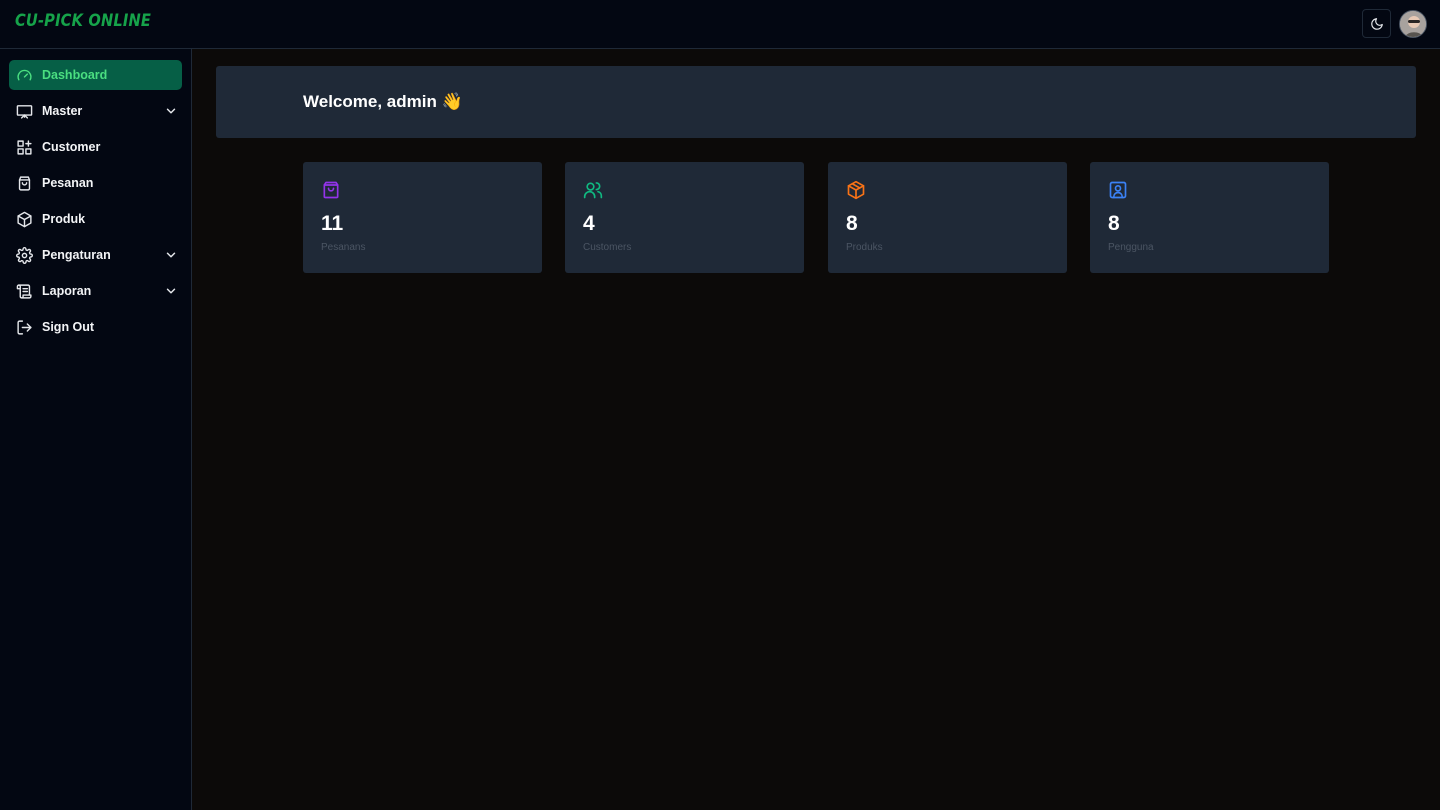  I want to click on sidebar-item-master: Master, so click(95, 111).